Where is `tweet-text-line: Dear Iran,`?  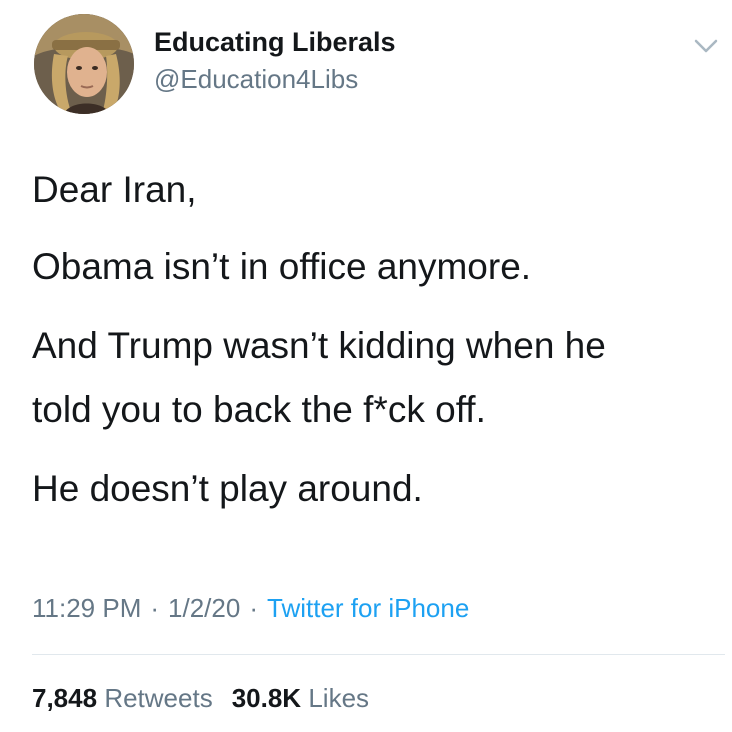 tweet-text-line: Dear Iran, is located at coordinates (114, 189).